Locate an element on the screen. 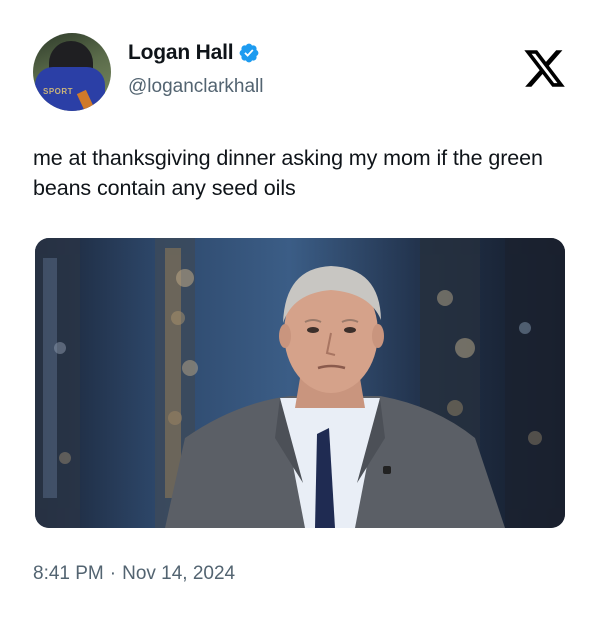 The image size is (599, 617). name-row: Logan Hall is located at coordinates (194, 53).